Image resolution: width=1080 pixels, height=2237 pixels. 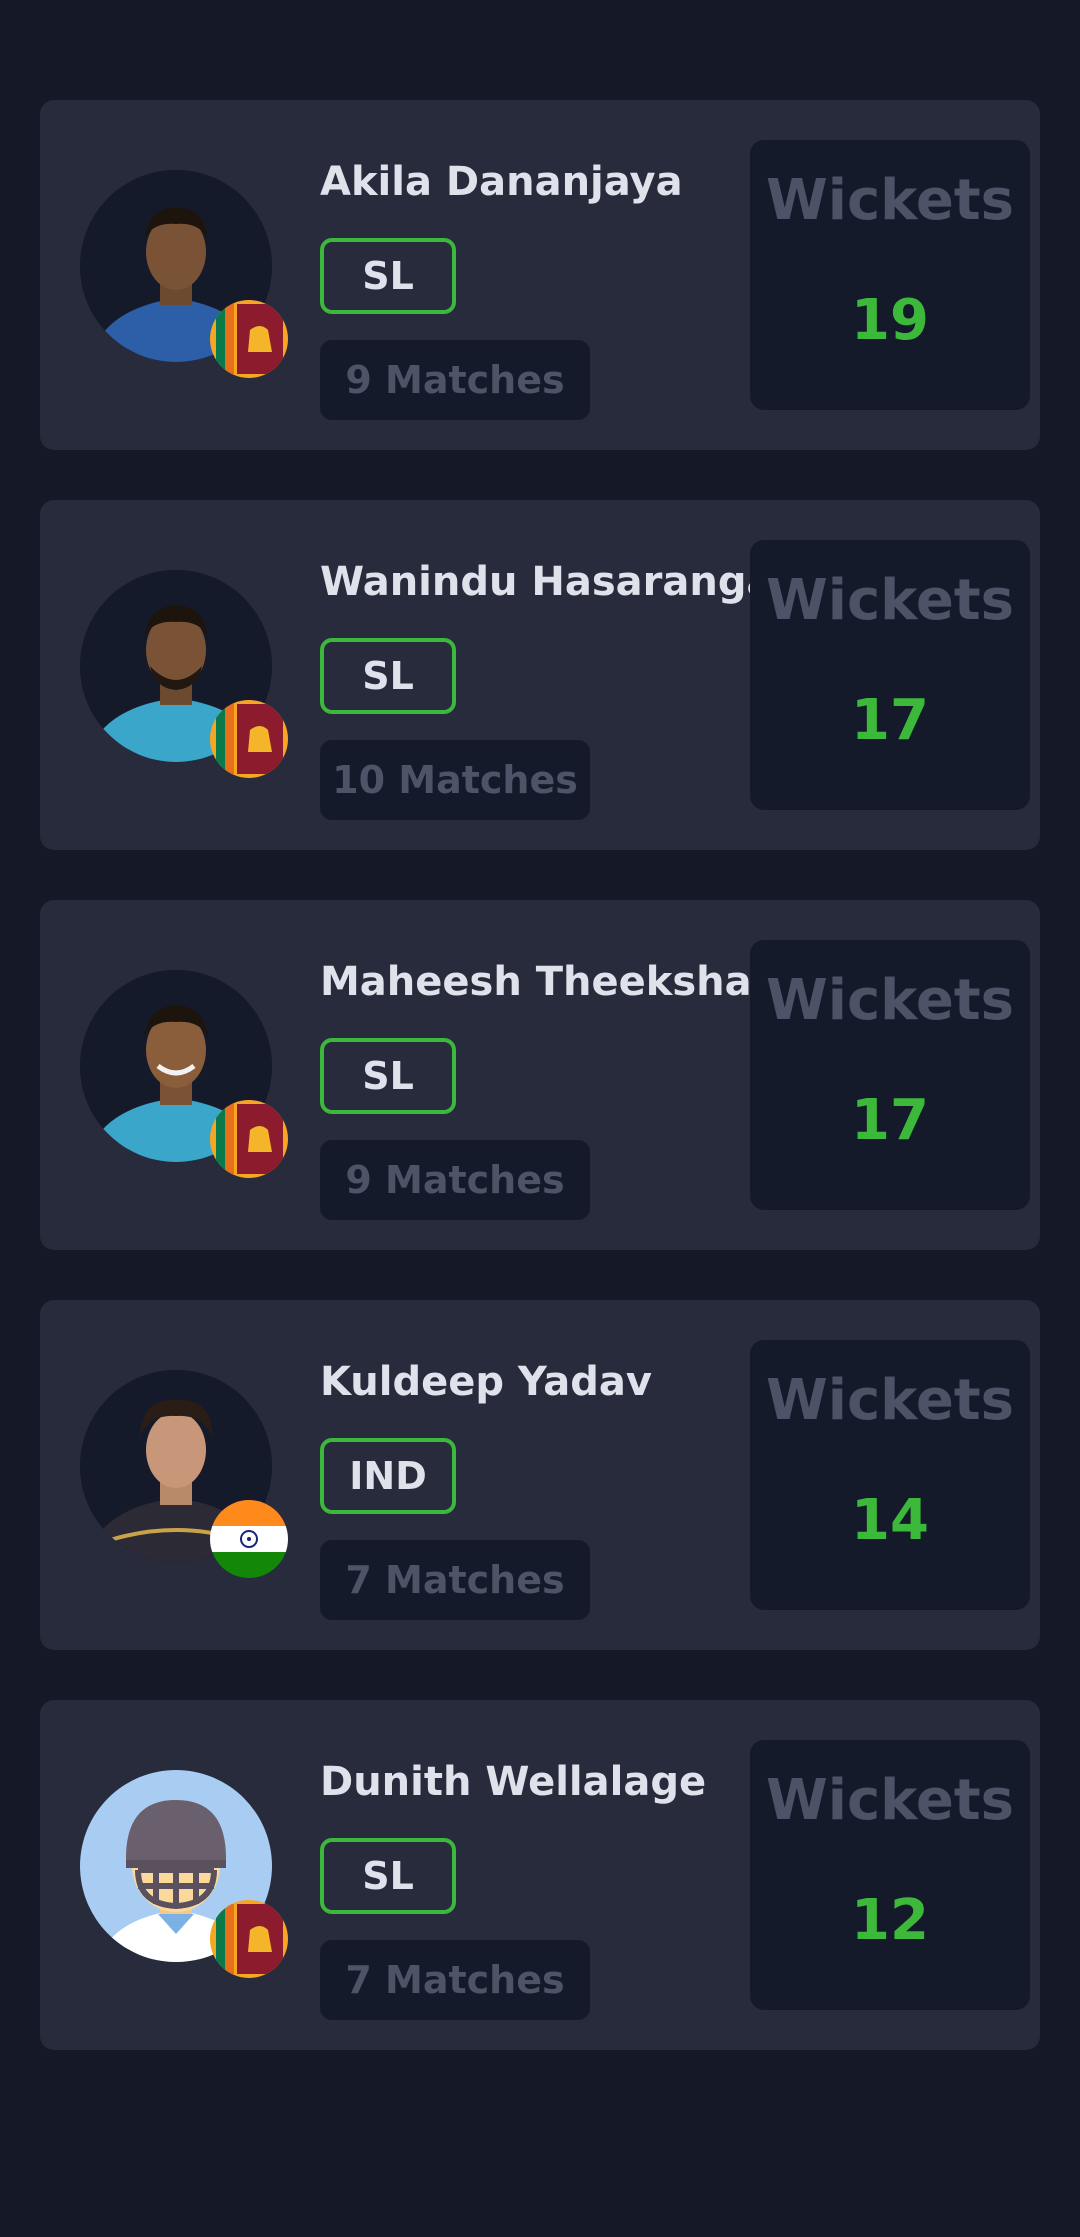 I want to click on player-name: Wanindu Hasaranga, so click(x=535, y=582).